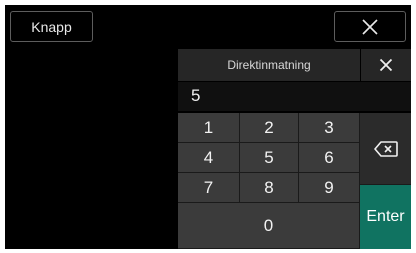 The height and width of the screenshot is (253, 416). What do you see at coordinates (294, 96) in the screenshot?
I see `input-display: 5` at bounding box center [294, 96].